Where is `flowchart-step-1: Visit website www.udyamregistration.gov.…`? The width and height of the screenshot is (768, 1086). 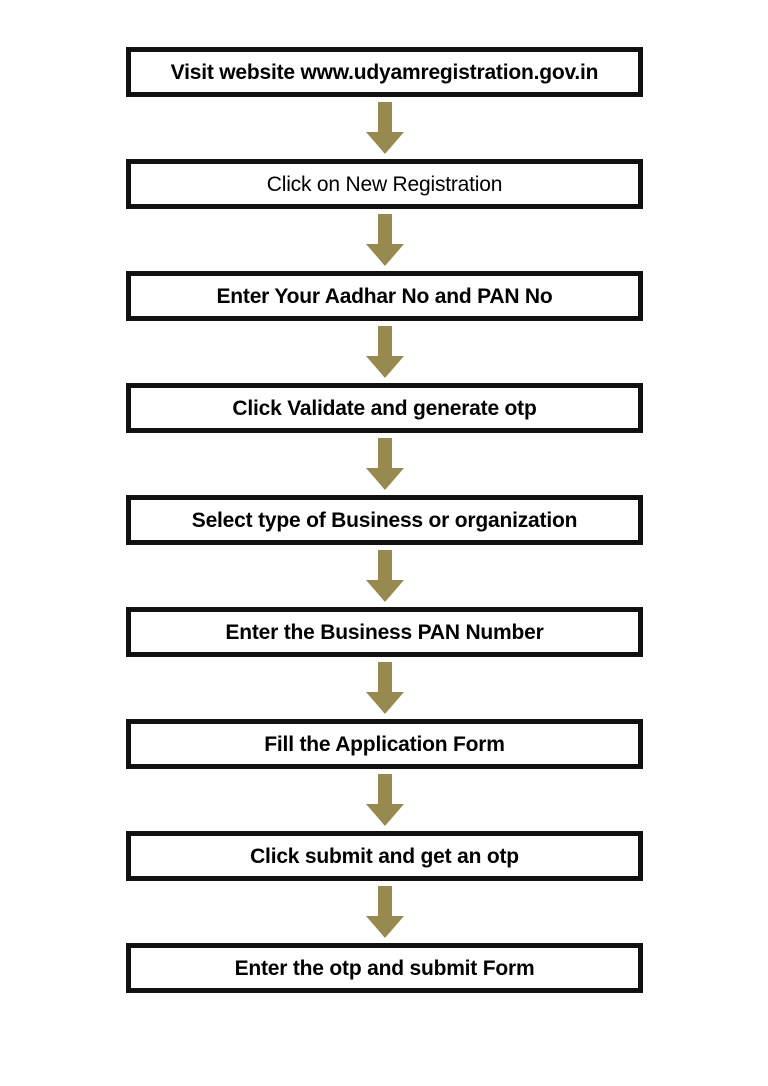
flowchart-step-1: Visit website www.udyamregistration.gov.… is located at coordinates (384, 72).